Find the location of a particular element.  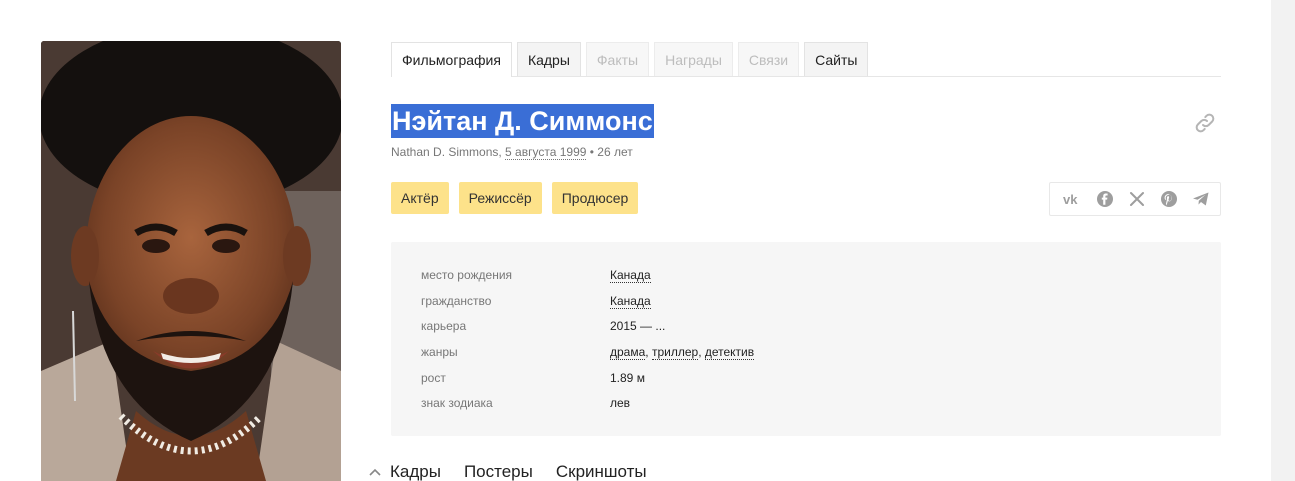

roles-list: Актёр Режиссёр Продюсер is located at coordinates (515, 198).